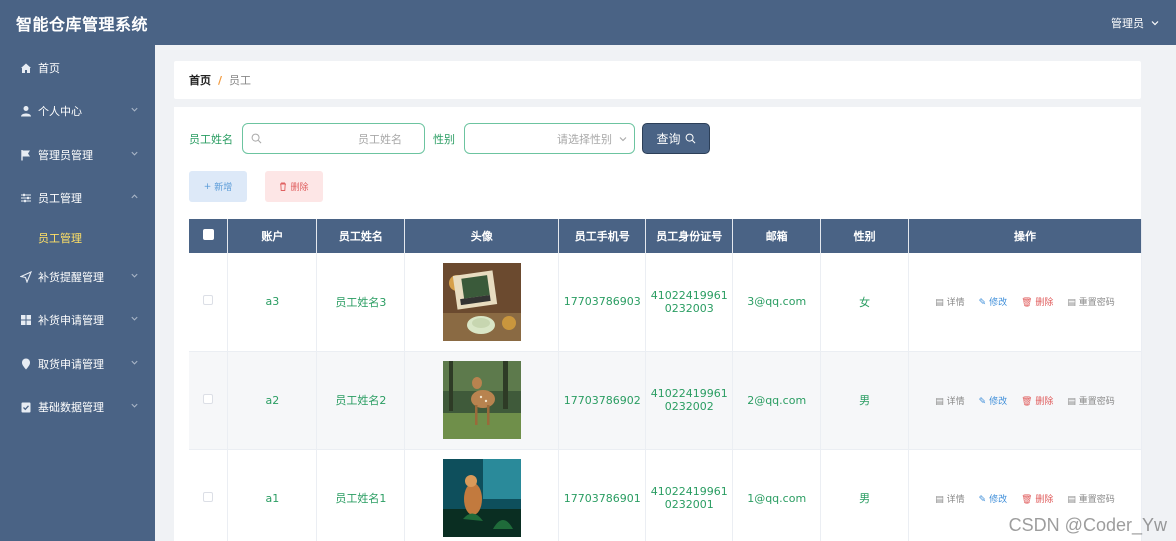 This screenshot has height=541, width=1176. Describe the element at coordinates (602, 236) in the screenshot. I see `column-header: 员工手机号` at that location.